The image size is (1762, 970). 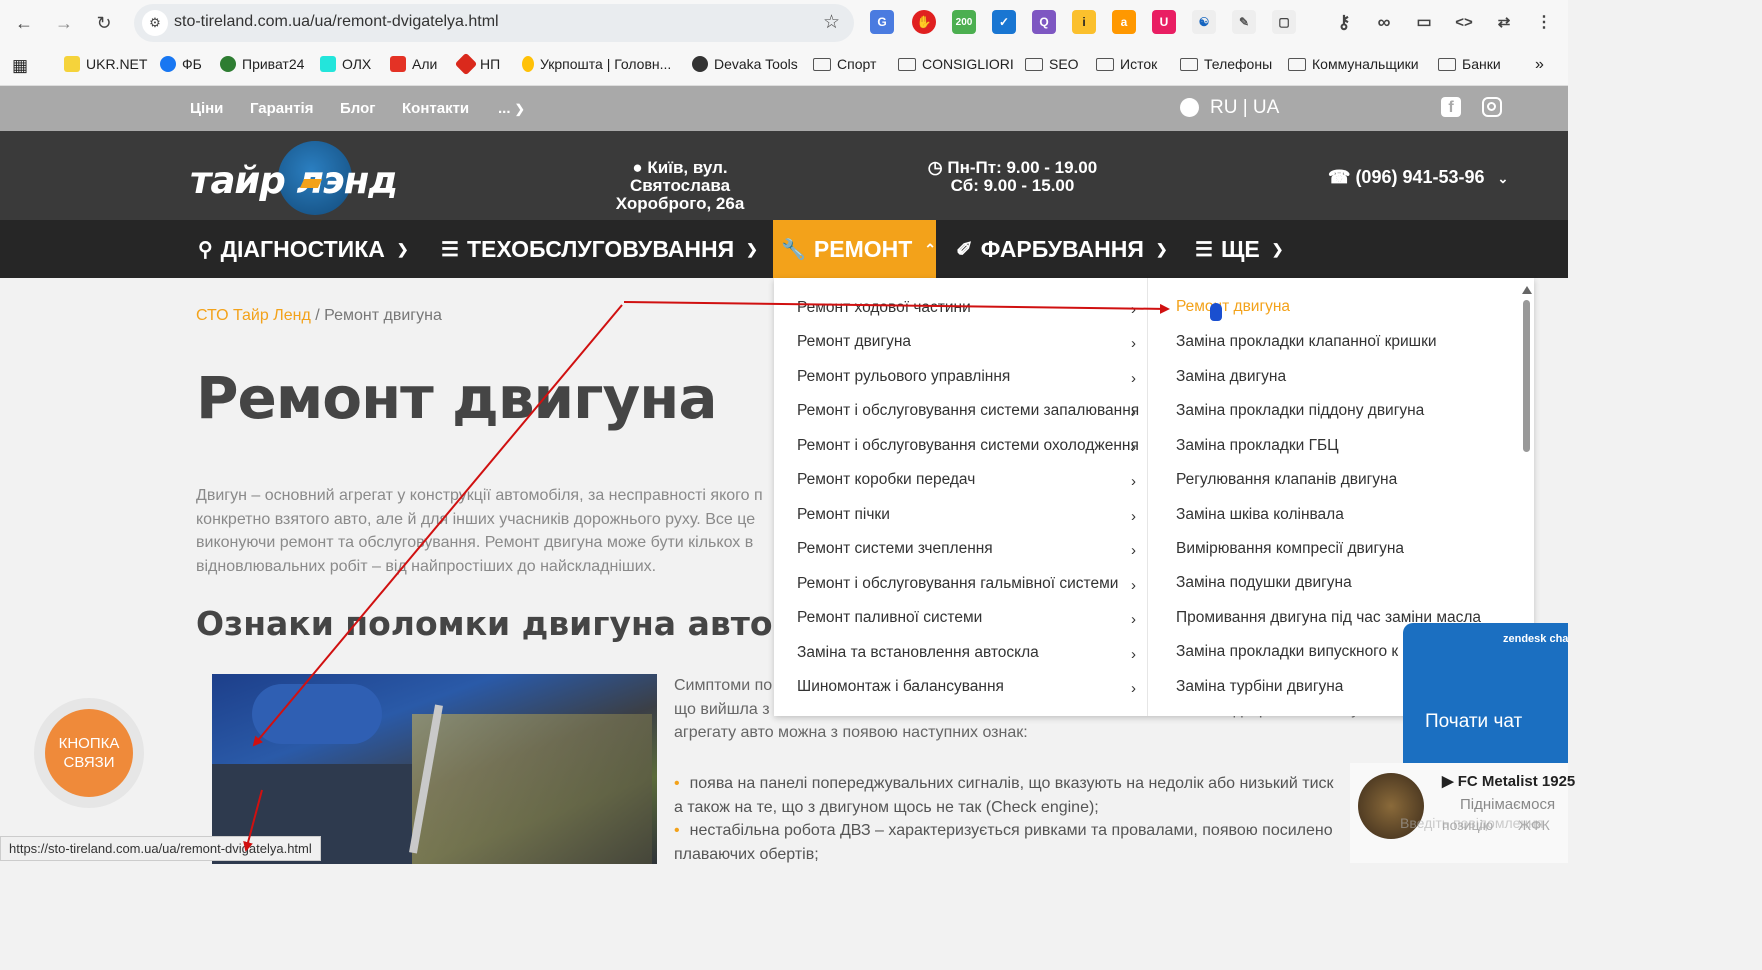 What do you see at coordinates (490, 64) in the screenshot?
I see `bookmark-label: НП` at bounding box center [490, 64].